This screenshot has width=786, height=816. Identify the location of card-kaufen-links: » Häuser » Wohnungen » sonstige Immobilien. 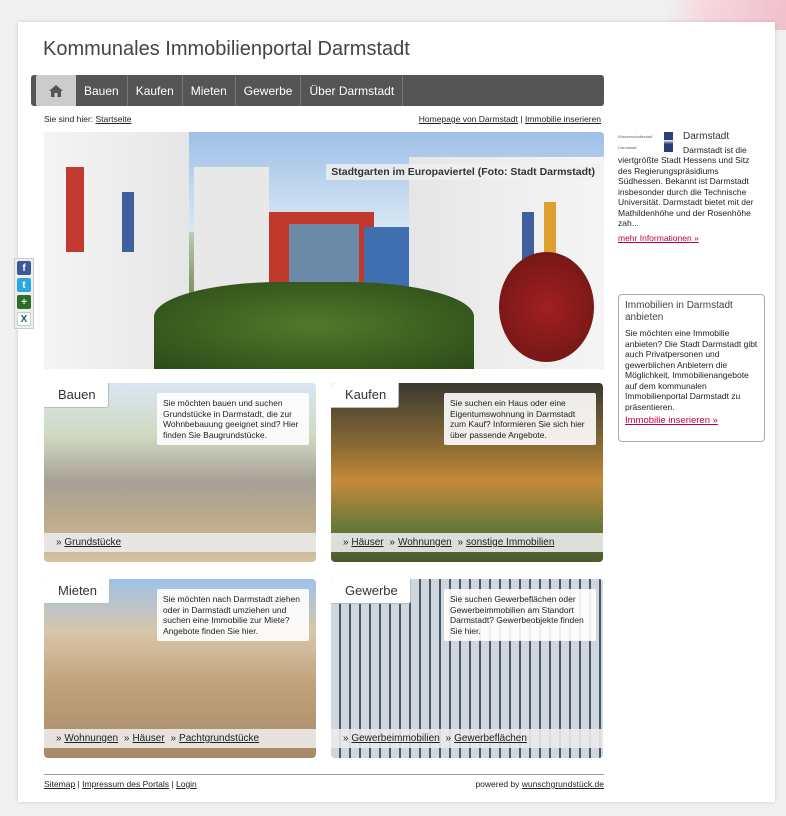
(467, 542).